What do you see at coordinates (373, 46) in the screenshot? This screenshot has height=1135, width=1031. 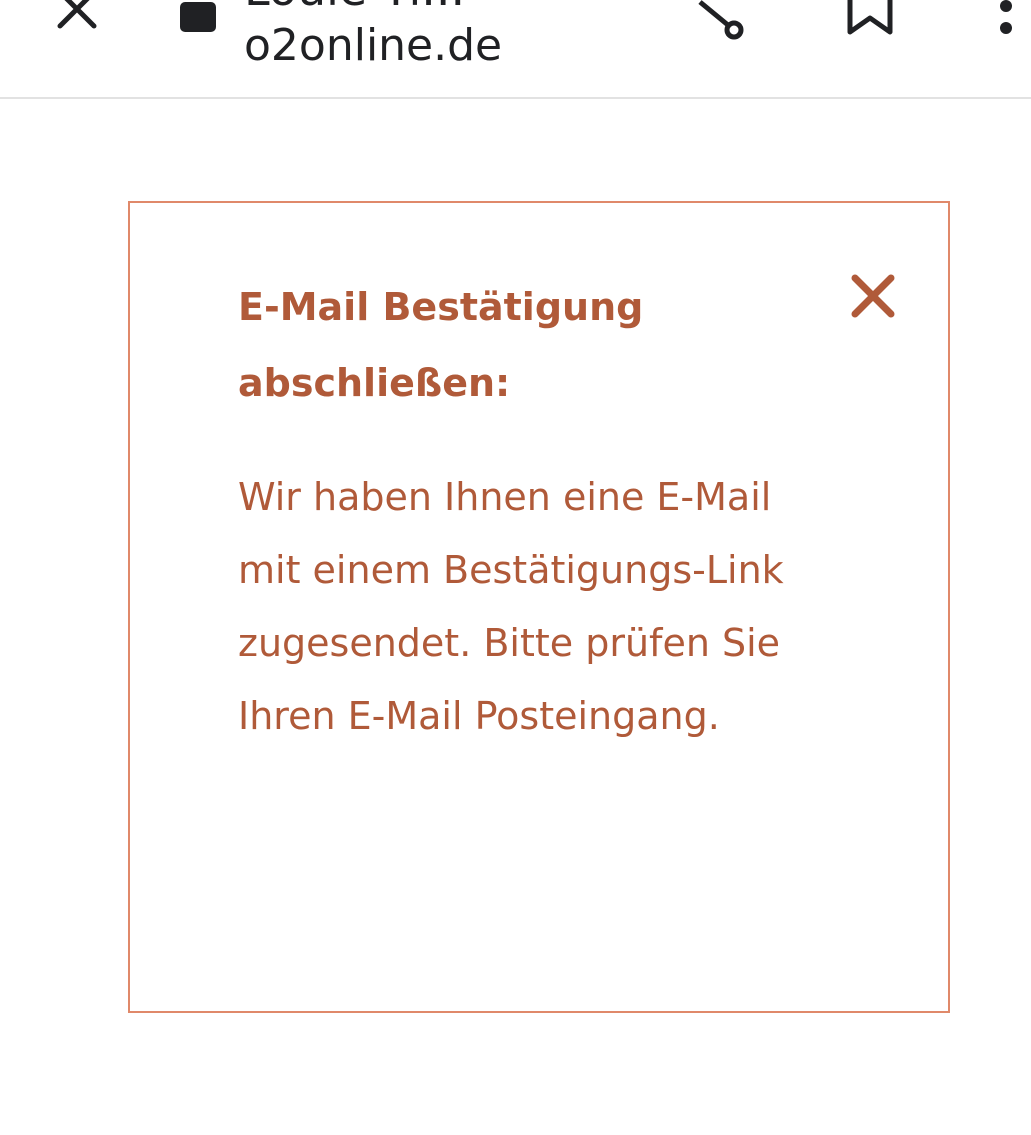 I see `url-display: o2online.de` at bounding box center [373, 46].